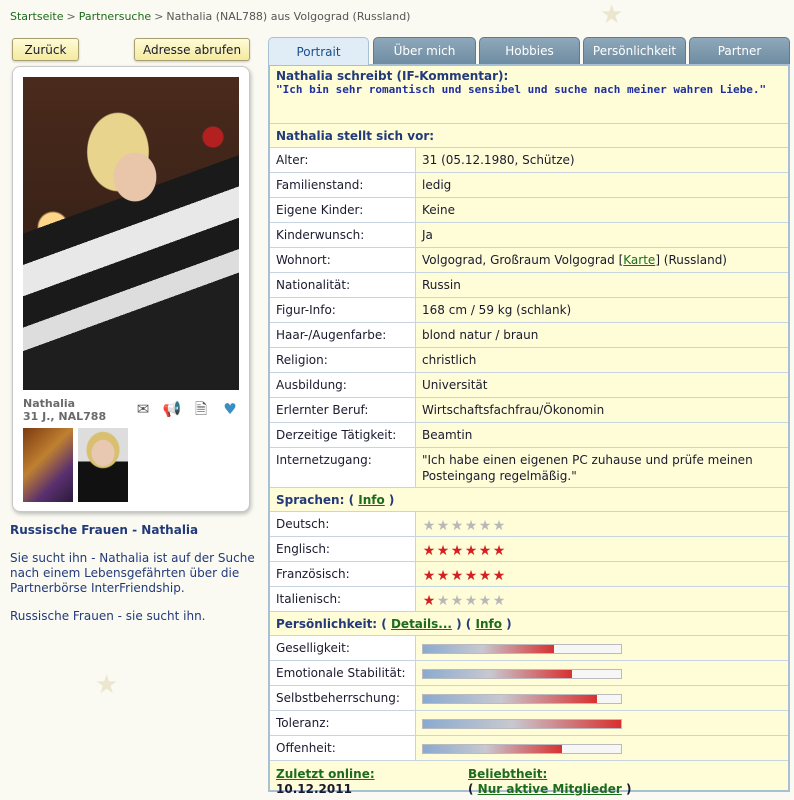 This screenshot has height=800, width=794. Describe the element at coordinates (529, 435) in the screenshot. I see `table-row: Derzeitige Tätigkeit: Beamtin` at that location.